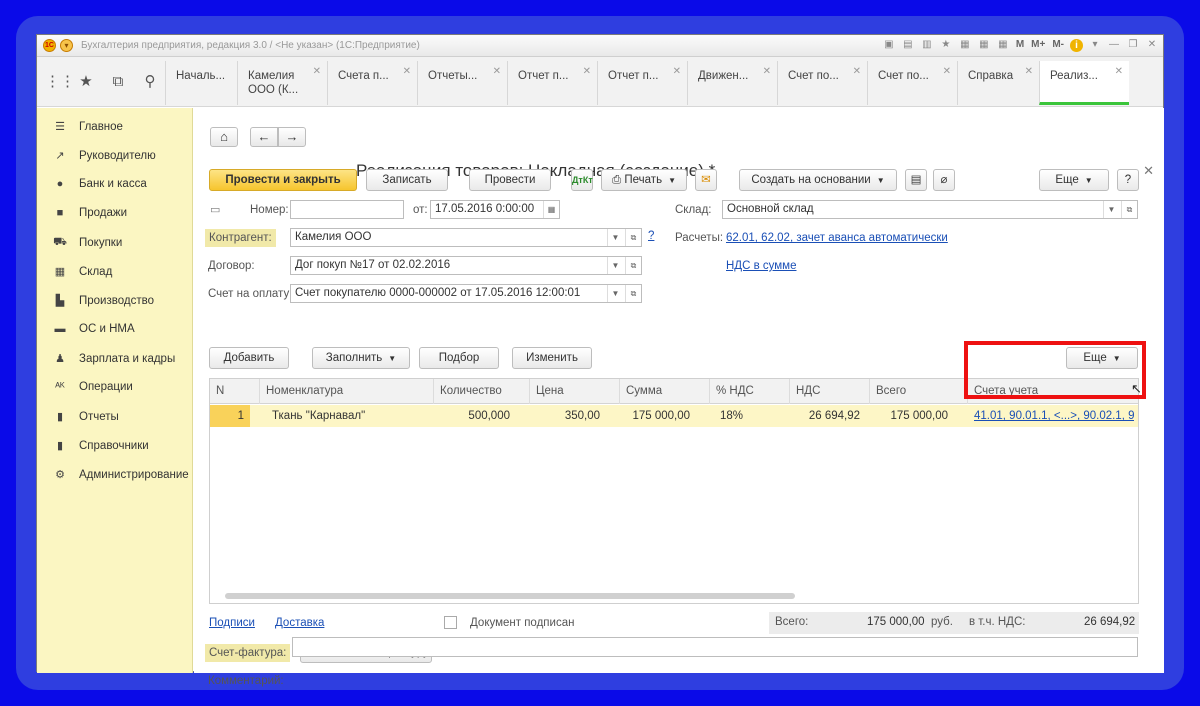 The width and height of the screenshot is (1200, 706). I want to click on column-header-amount: Сумма, so click(665, 391).